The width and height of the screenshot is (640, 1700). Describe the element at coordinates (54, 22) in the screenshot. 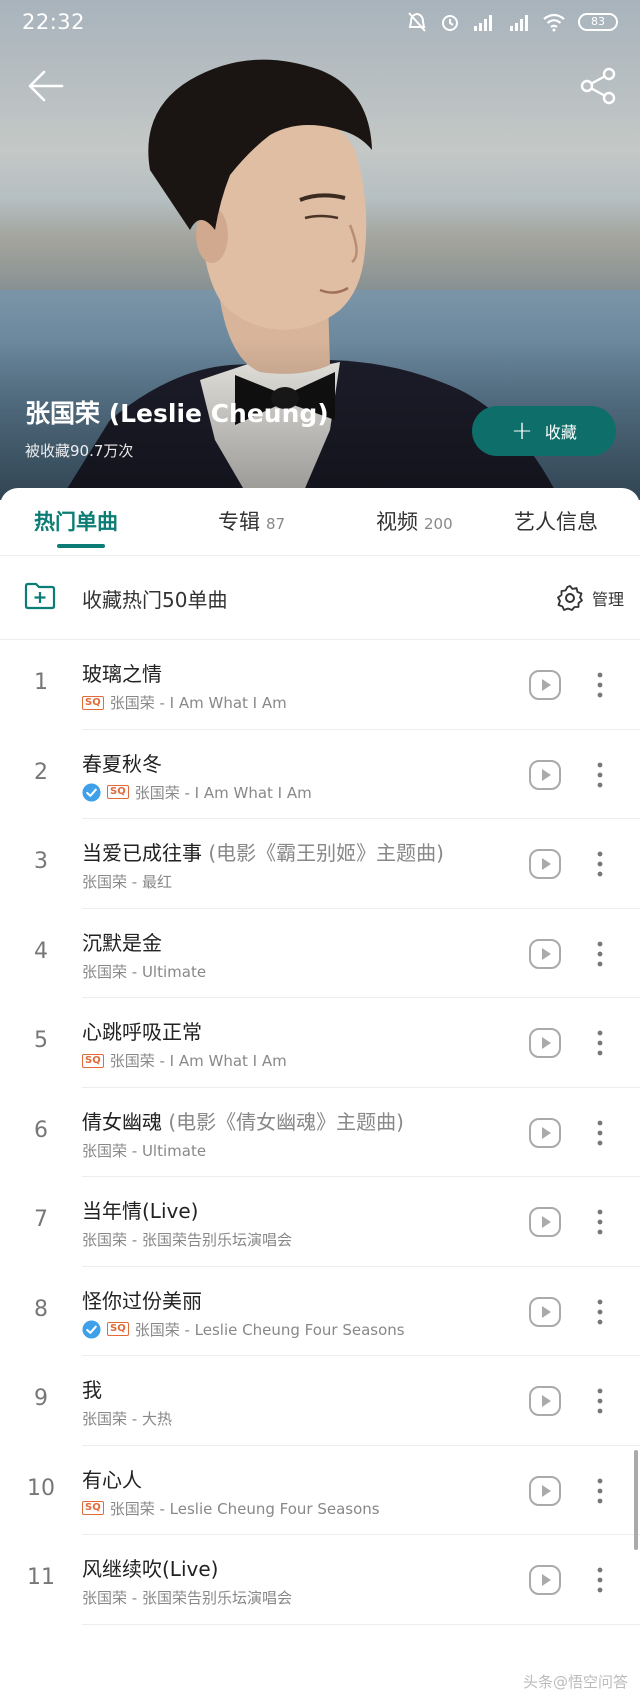

I see `status-time: 22:32` at that location.